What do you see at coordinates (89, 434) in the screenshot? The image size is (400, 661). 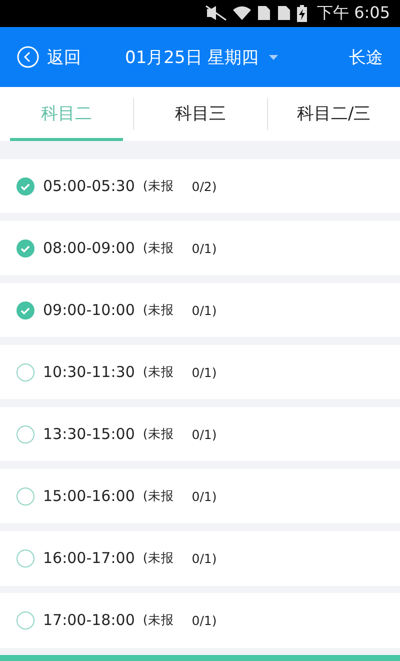 I see `slot-time: 13:30-15:00` at bounding box center [89, 434].